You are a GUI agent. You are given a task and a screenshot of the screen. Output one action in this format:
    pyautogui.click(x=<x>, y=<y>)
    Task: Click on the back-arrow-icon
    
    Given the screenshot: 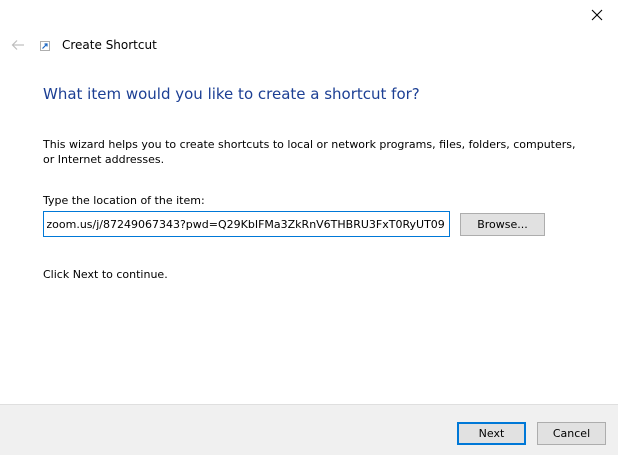 What is the action you would take?
    pyautogui.click(x=17, y=45)
    